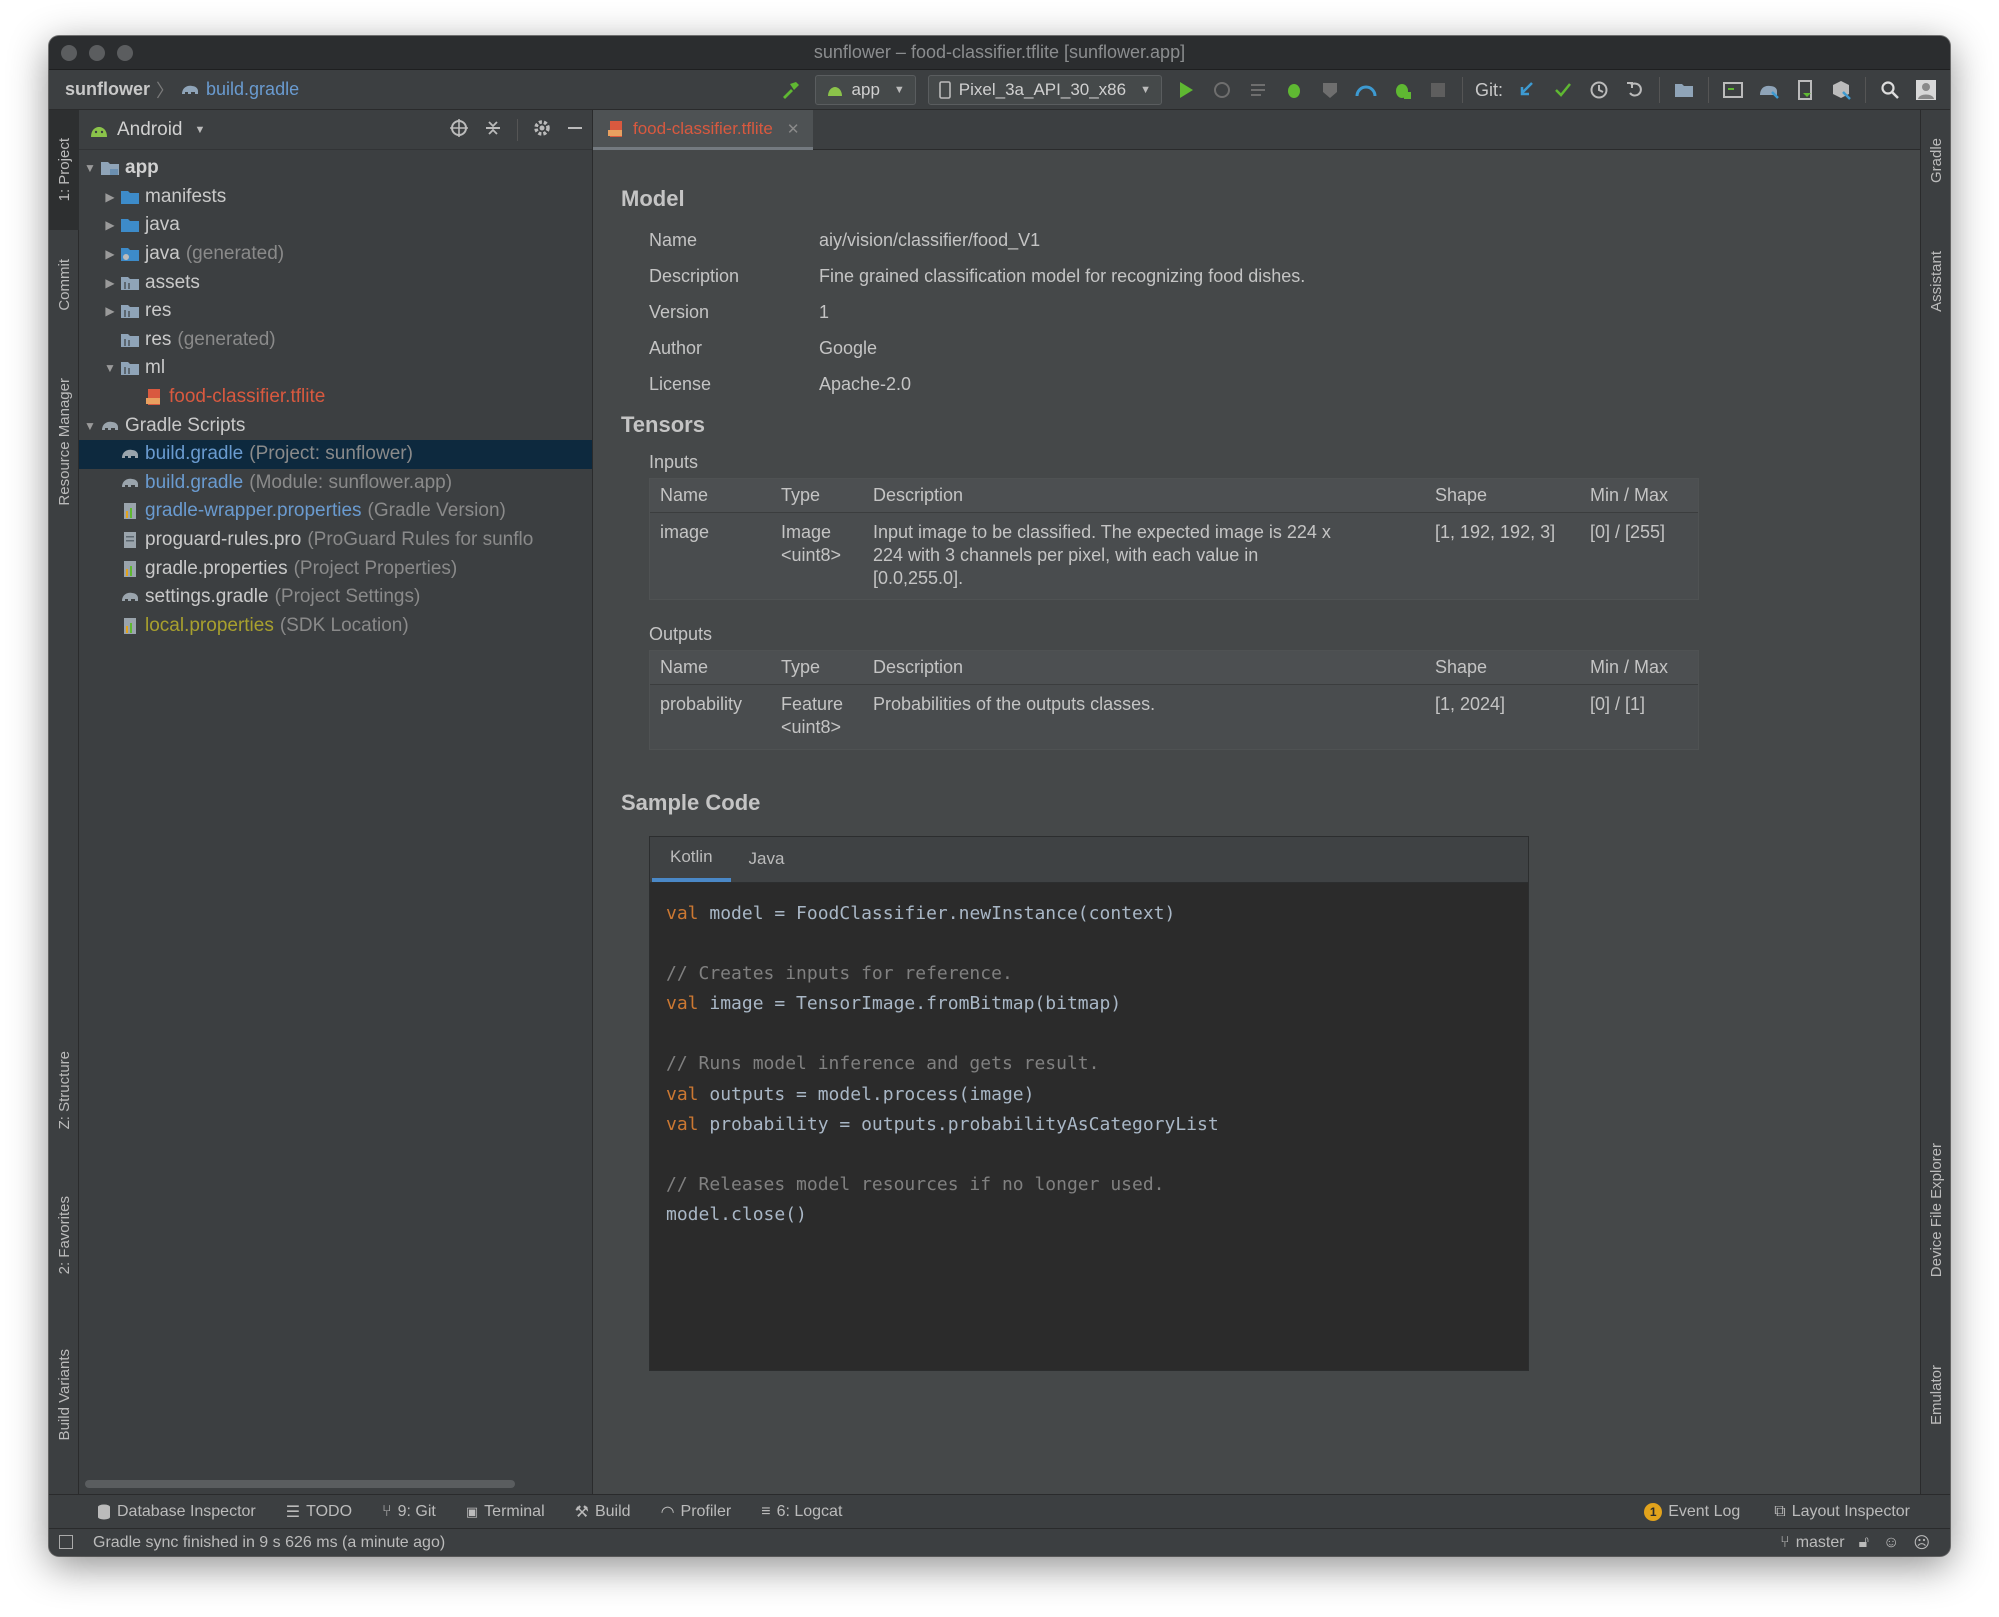 This screenshot has height=1617, width=1999. Describe the element at coordinates (107, 89) in the screenshot. I see `breadcrumb-project: sunflower` at that location.